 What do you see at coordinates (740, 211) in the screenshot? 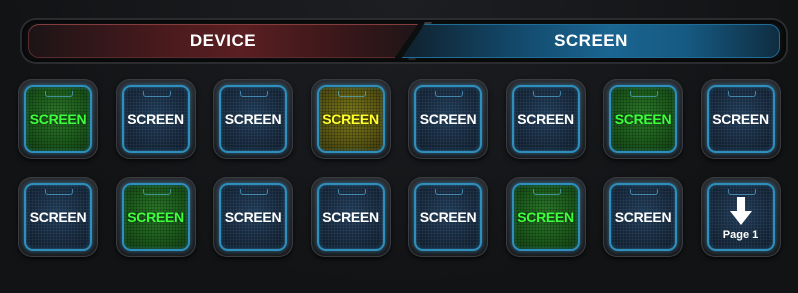
I see `arrow-down-icon` at bounding box center [740, 211].